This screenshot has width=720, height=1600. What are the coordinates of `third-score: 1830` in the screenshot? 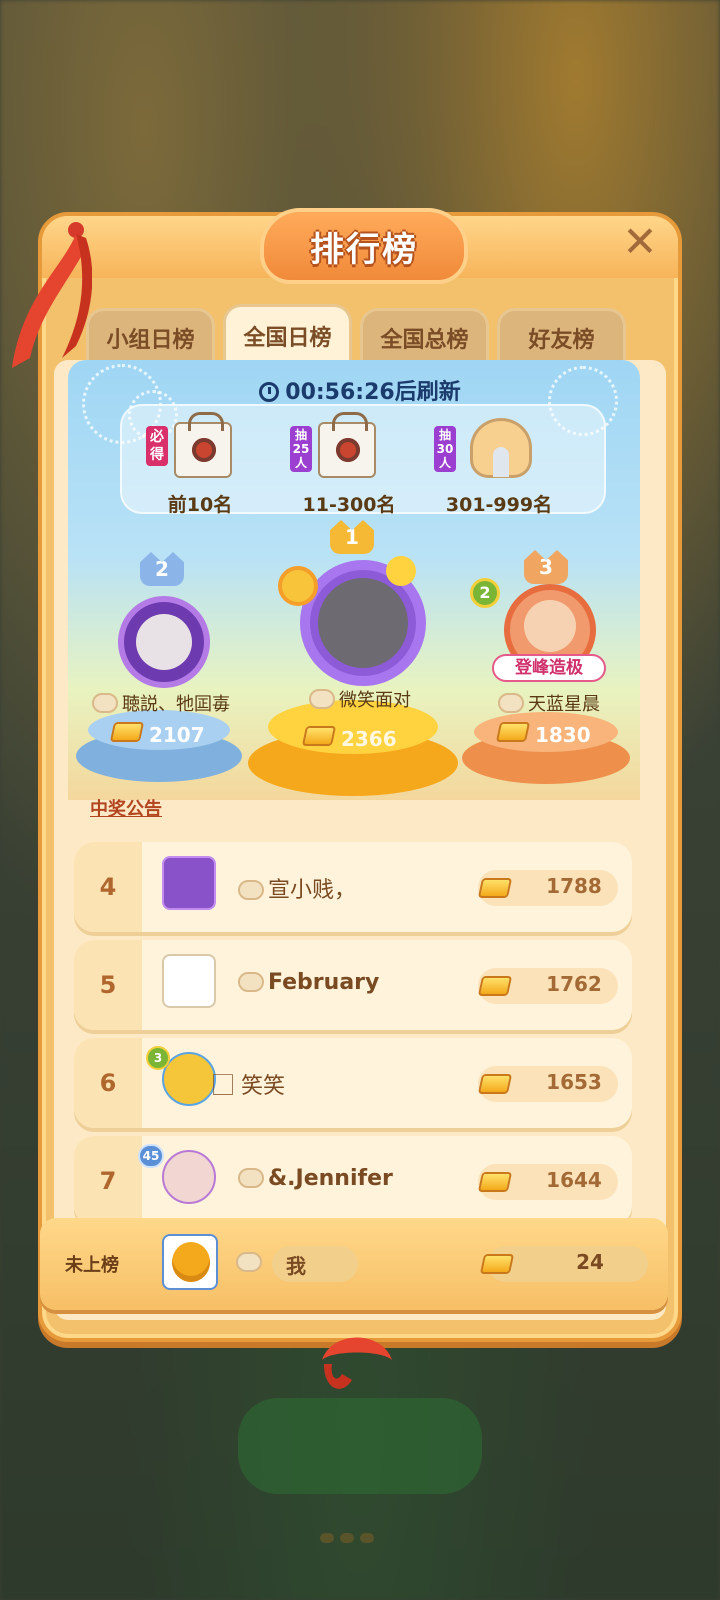 It's located at (543, 734).